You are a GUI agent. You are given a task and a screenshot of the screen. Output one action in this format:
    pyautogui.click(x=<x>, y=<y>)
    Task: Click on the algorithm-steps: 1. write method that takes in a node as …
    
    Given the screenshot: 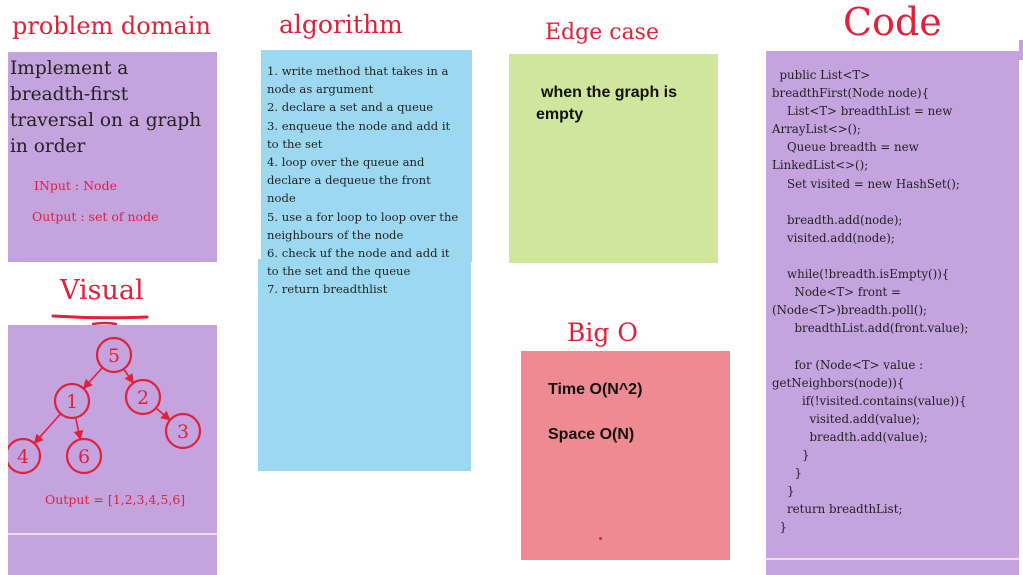 What is the action you would take?
    pyautogui.click(x=365, y=180)
    